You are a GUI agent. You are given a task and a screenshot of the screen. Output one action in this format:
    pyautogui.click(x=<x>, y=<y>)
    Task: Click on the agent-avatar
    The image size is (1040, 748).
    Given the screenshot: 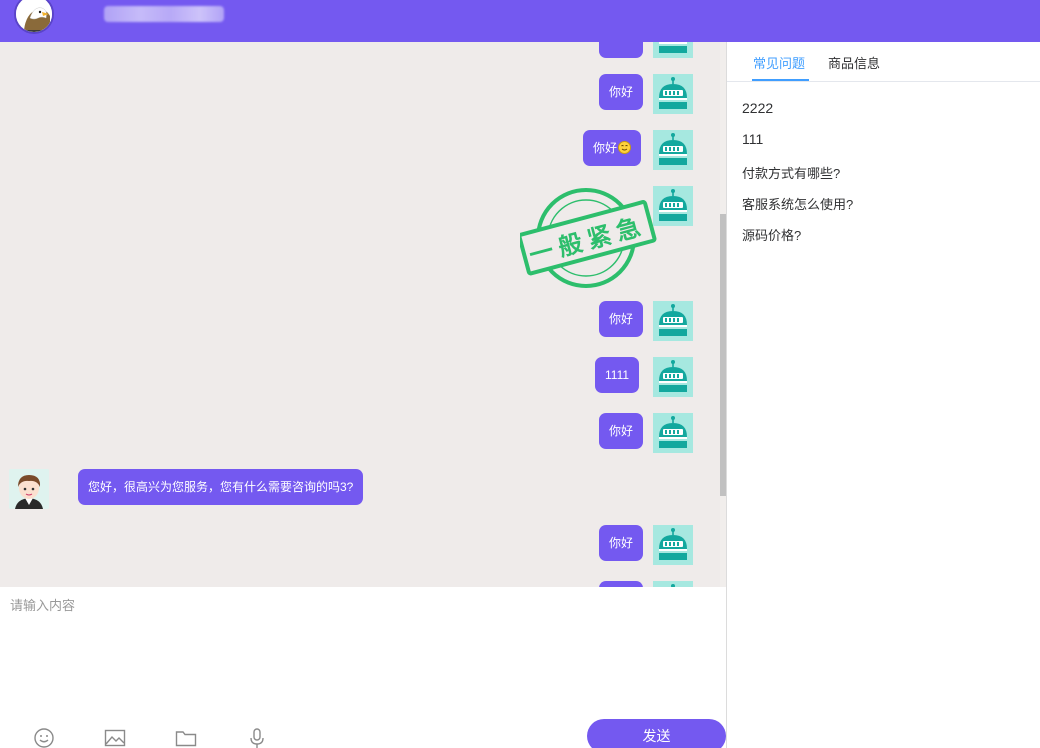 What is the action you would take?
    pyautogui.click(x=29, y=489)
    